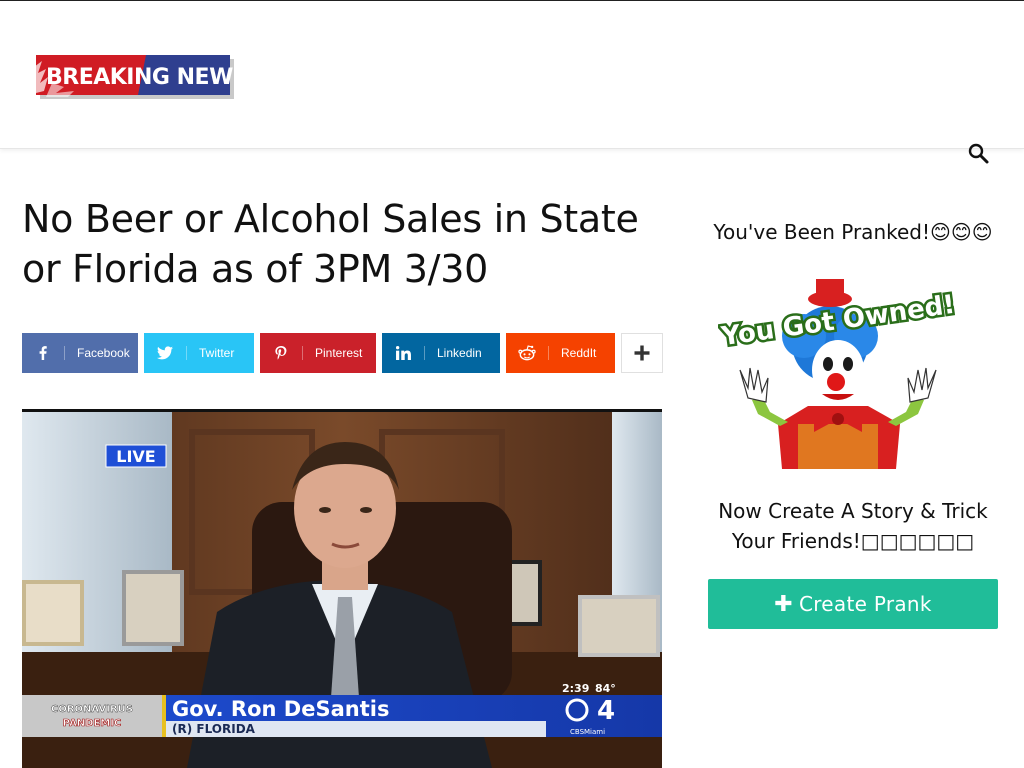 The width and height of the screenshot is (1024, 768). What do you see at coordinates (140, 77) in the screenshot?
I see `logo-text: BREAKING NEWS` at bounding box center [140, 77].